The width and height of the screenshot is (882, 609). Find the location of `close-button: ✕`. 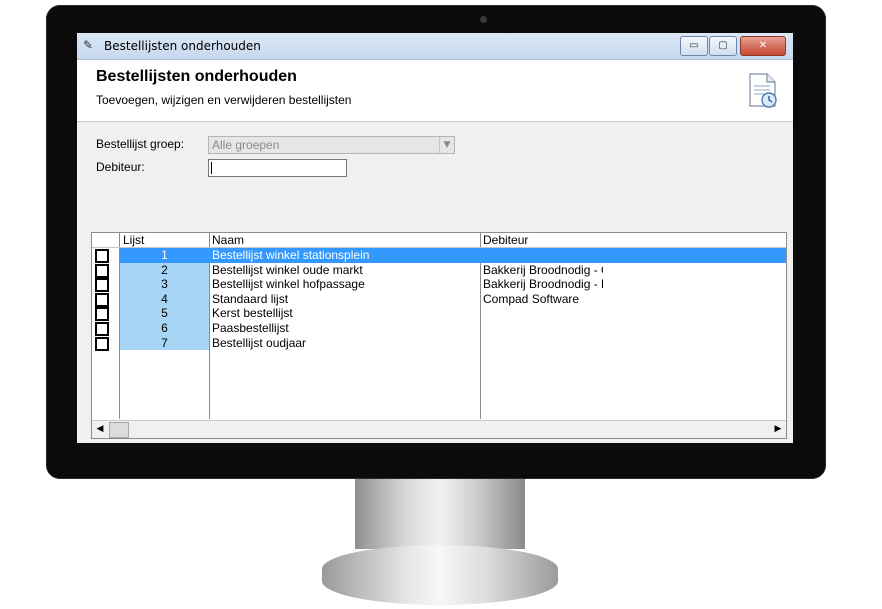

close-button: ✕ is located at coordinates (763, 46).